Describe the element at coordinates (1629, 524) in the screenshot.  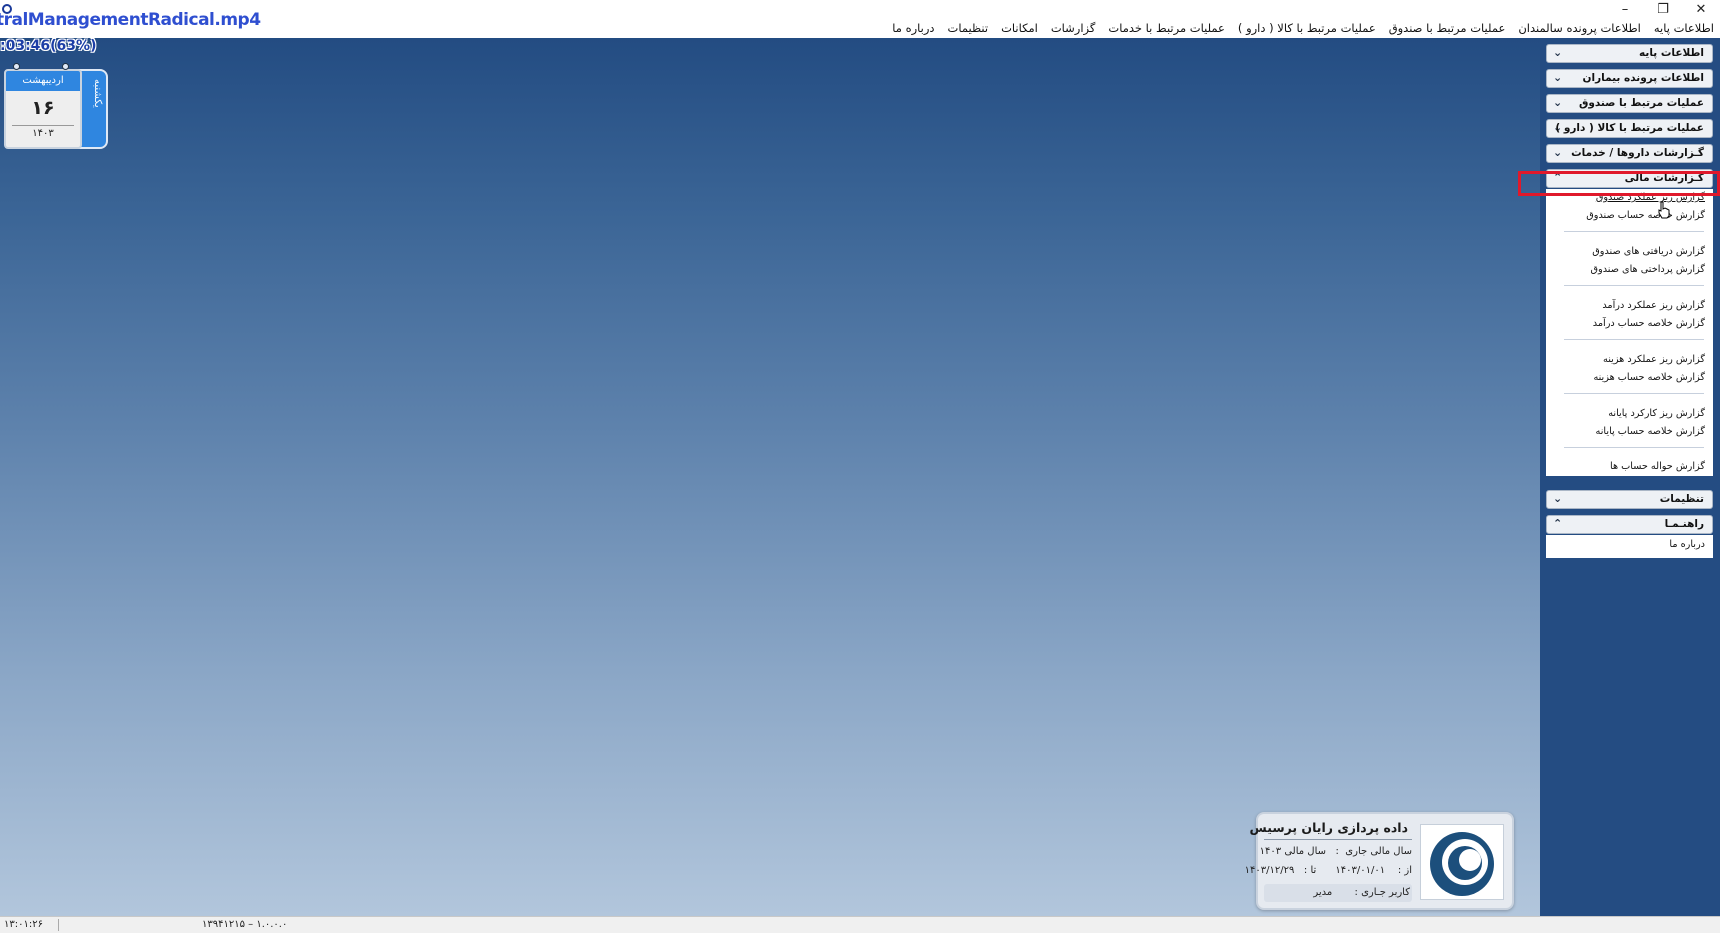
I see `section-help: ⌃ راهنـمـا` at that location.